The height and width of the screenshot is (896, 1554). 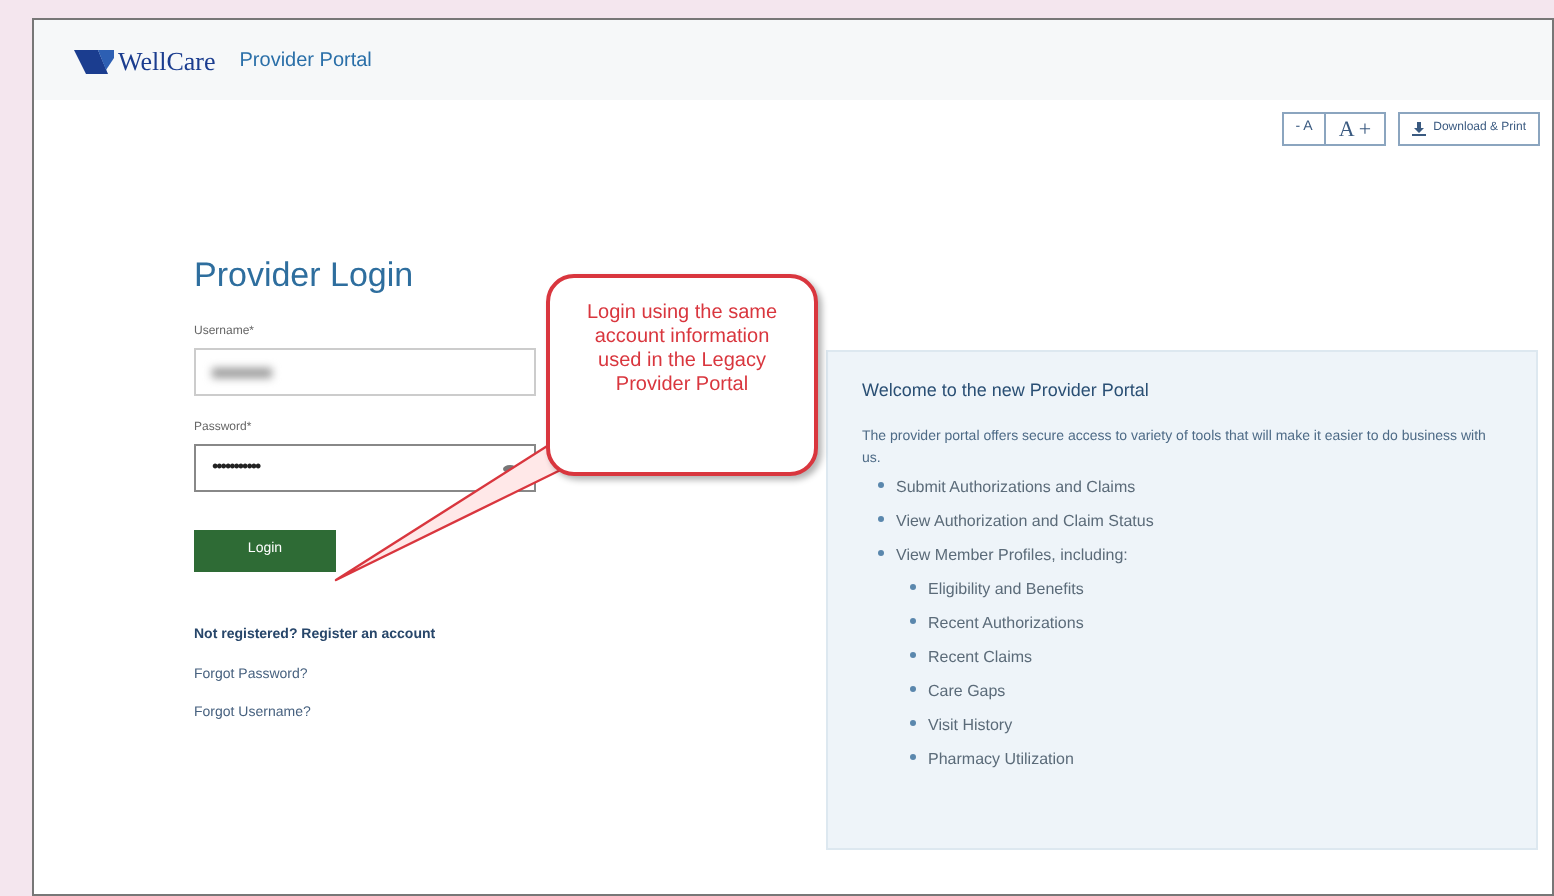 What do you see at coordinates (305, 61) in the screenshot?
I see `portal-title: Provider Portal` at bounding box center [305, 61].